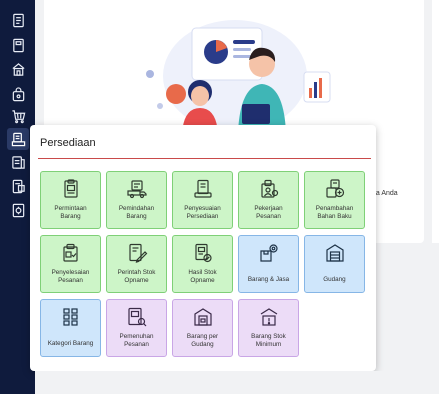 Image resolution: width=439 pixels, height=394 pixels. I want to click on building-icon, so click(18, 69).